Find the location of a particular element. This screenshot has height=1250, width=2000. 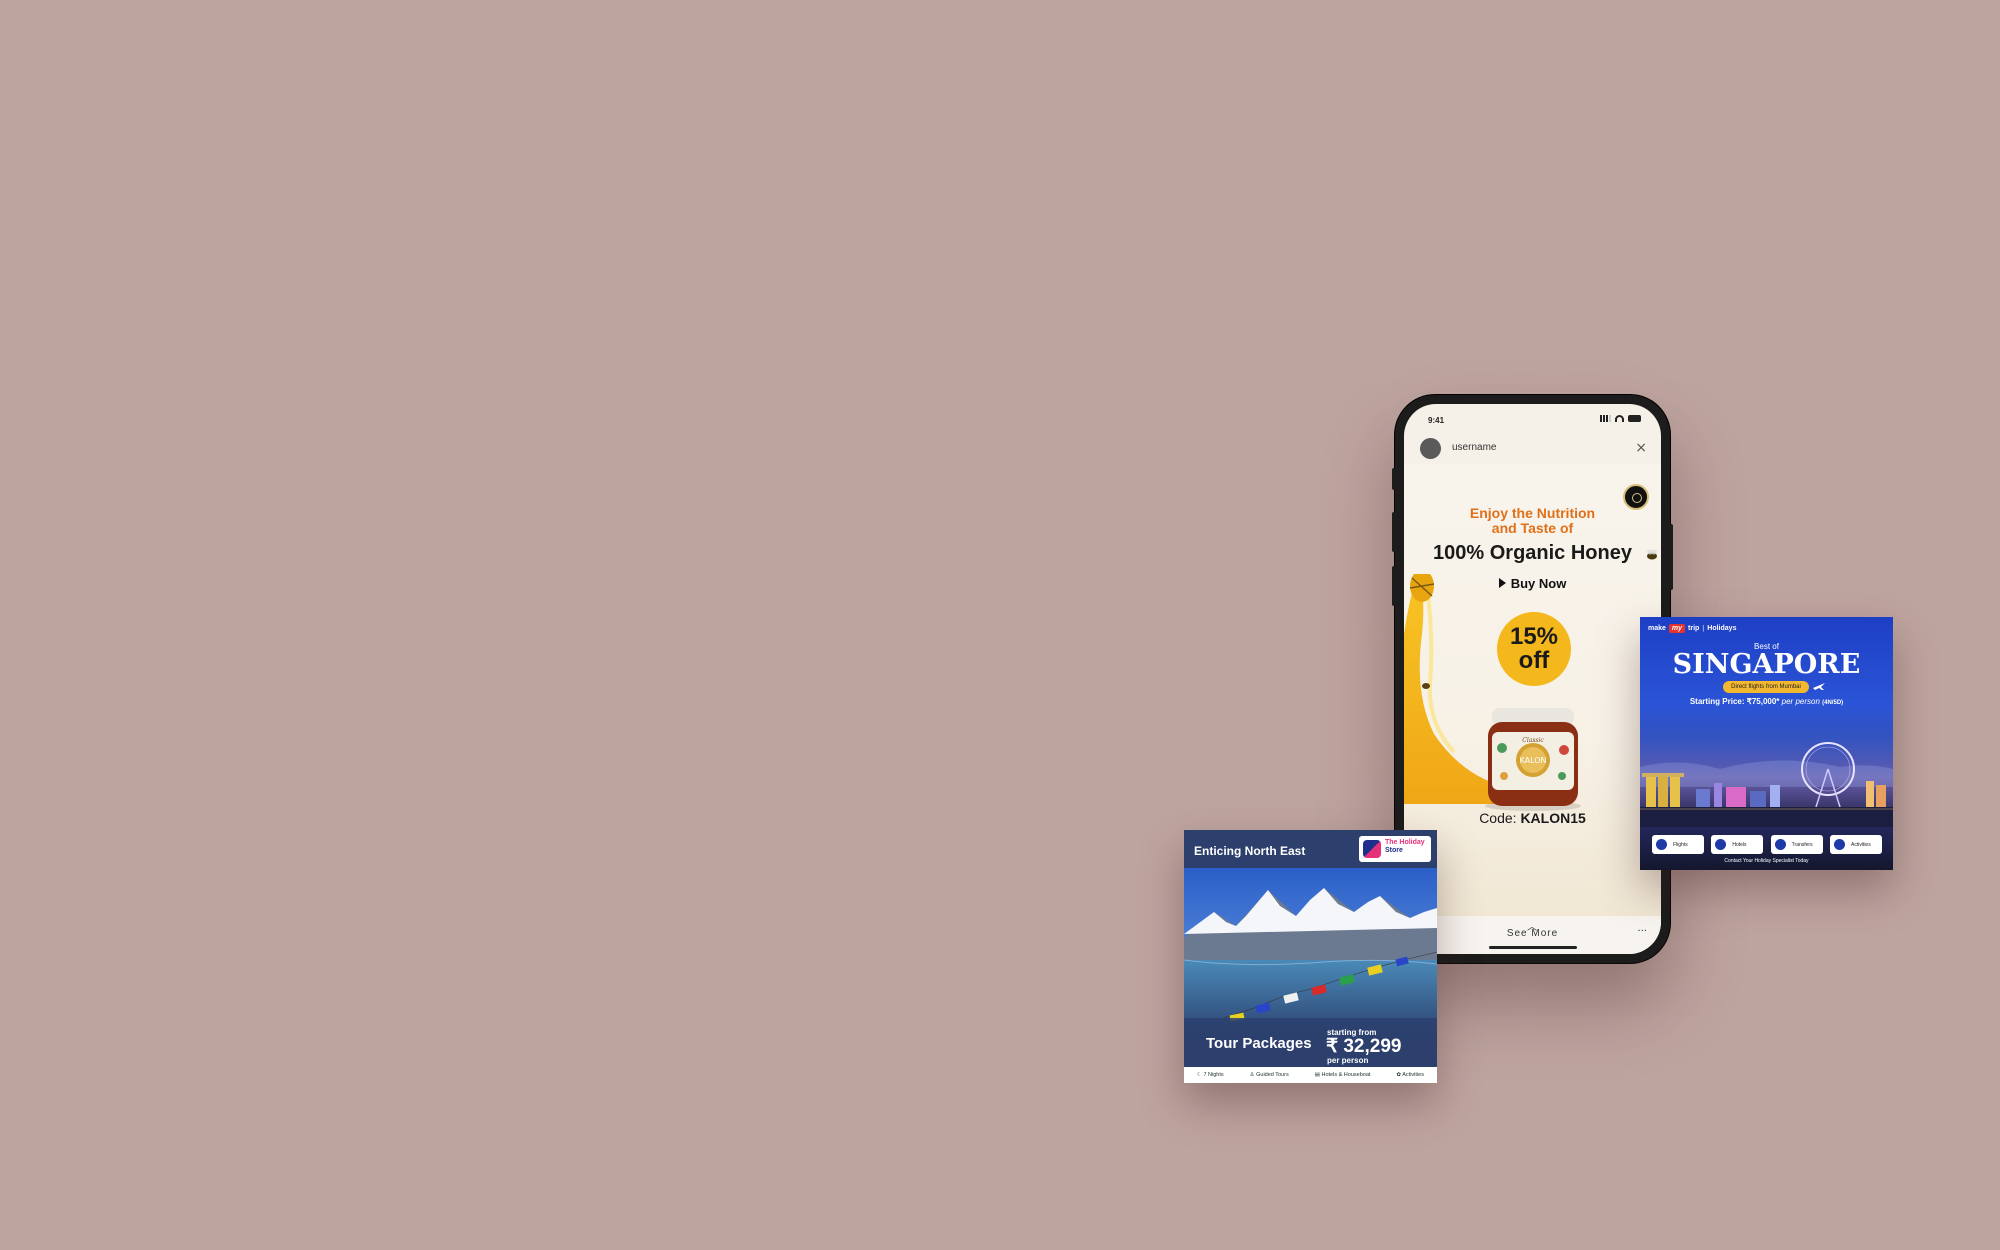

tile-flights: Flights is located at coordinates (1678, 844).